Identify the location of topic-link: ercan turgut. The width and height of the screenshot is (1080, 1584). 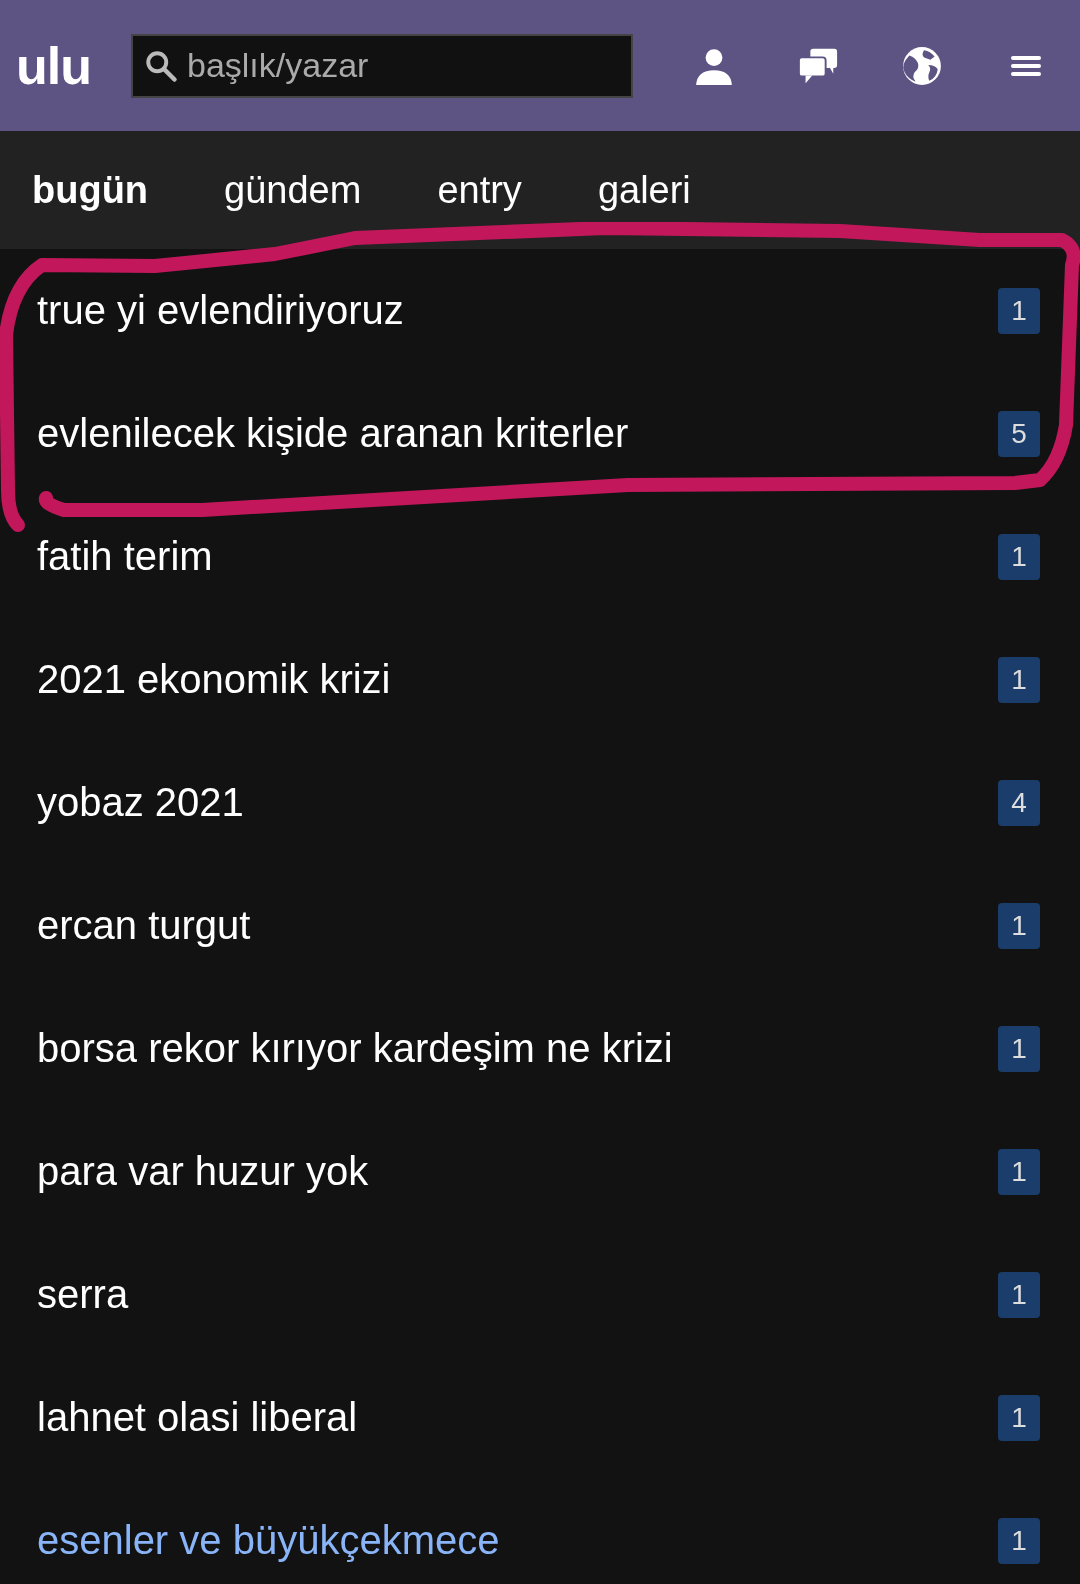
(144, 925).